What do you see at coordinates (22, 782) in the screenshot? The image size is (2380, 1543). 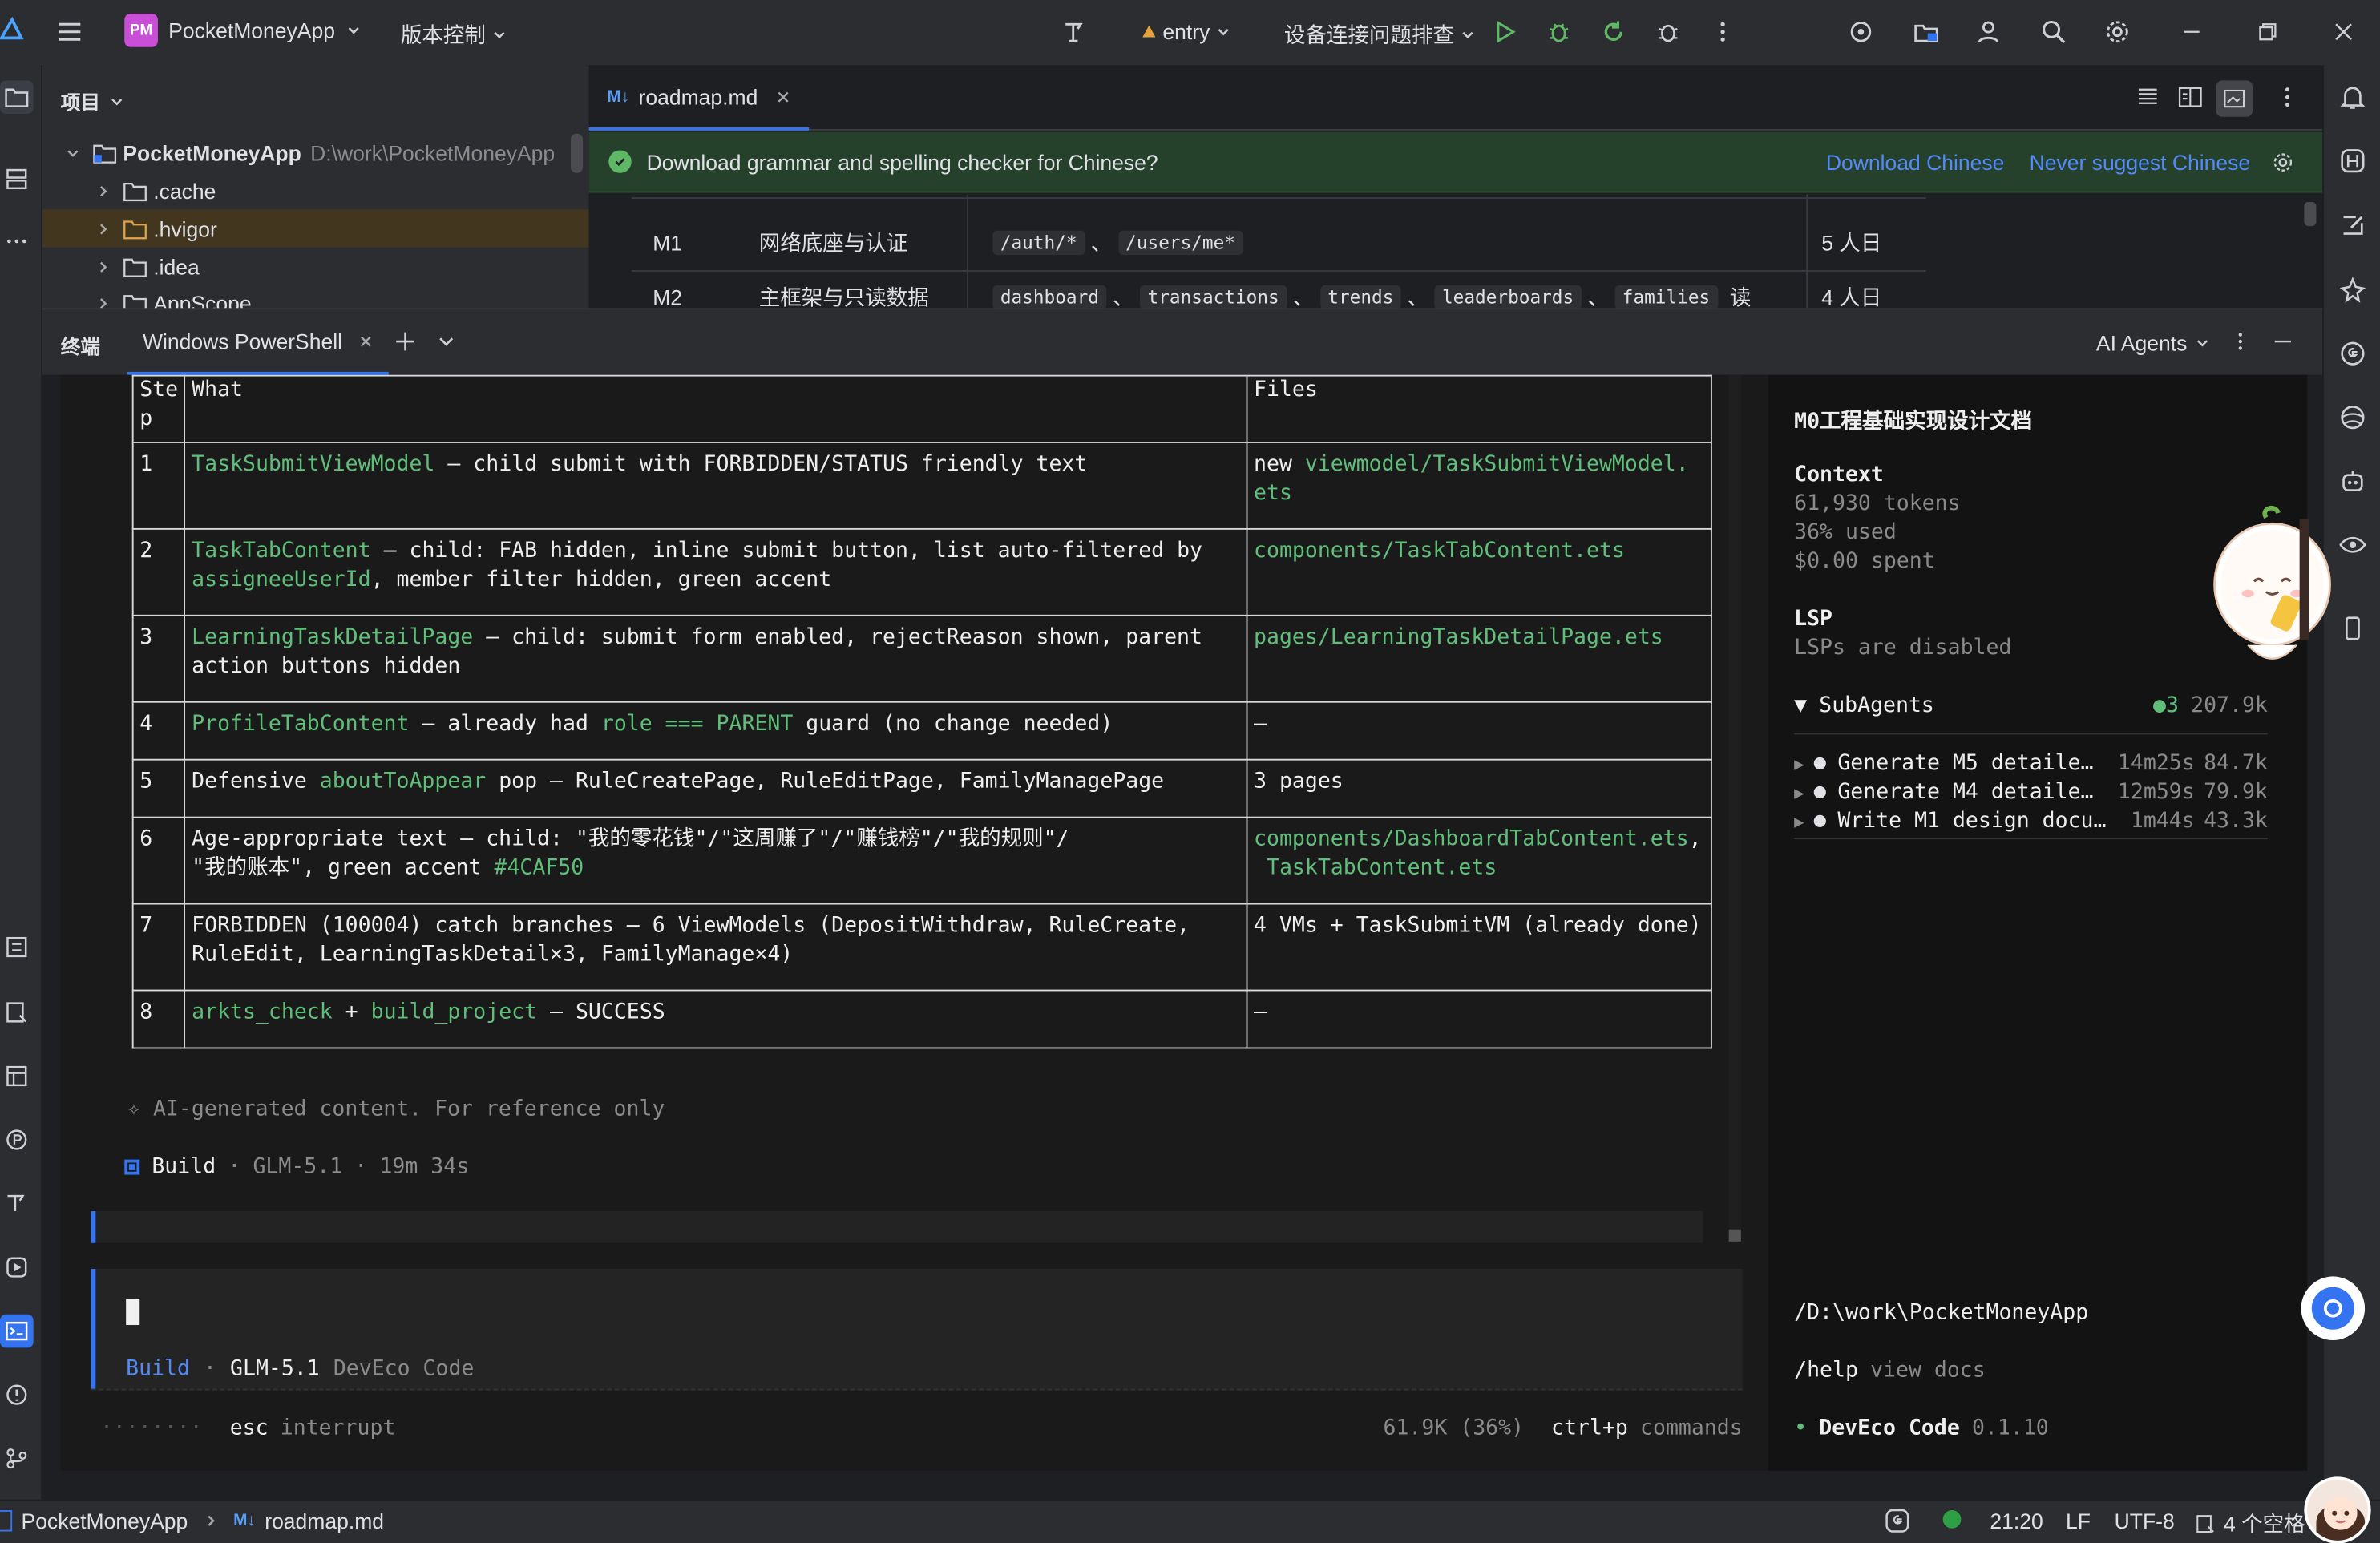 I see `left-tool-strip` at bounding box center [22, 782].